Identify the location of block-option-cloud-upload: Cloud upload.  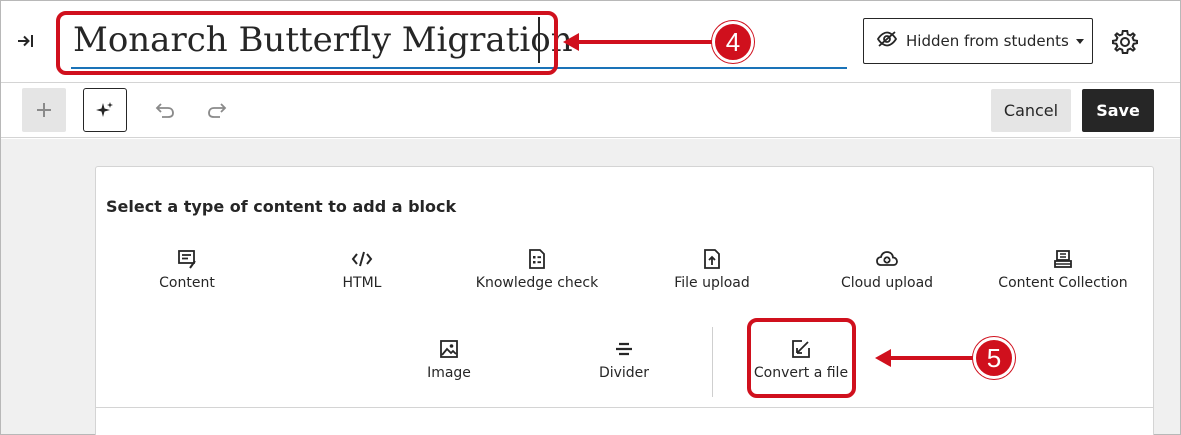
(887, 273).